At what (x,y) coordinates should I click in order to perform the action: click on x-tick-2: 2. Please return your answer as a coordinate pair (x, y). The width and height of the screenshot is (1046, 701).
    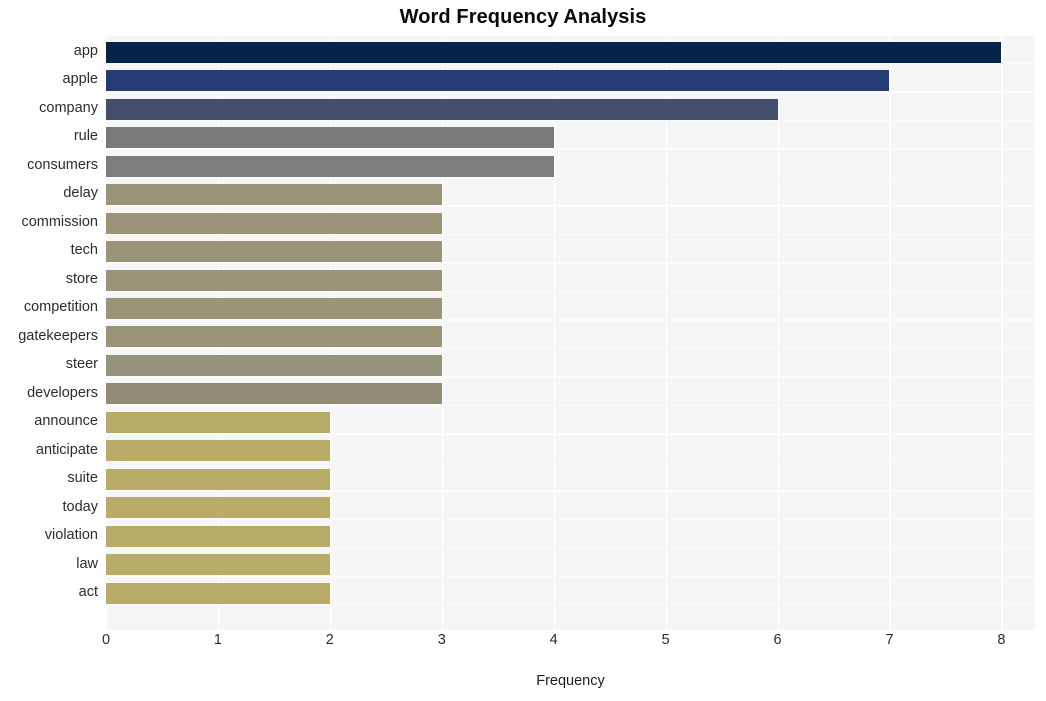
    Looking at the image, I should click on (329, 640).